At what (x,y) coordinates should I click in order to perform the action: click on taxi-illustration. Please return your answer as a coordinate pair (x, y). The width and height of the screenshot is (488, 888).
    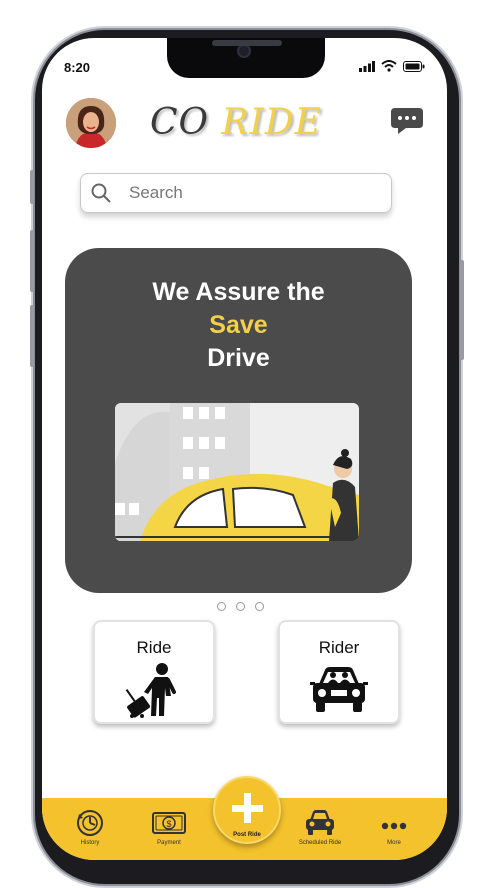
    Looking at the image, I should click on (237, 472).